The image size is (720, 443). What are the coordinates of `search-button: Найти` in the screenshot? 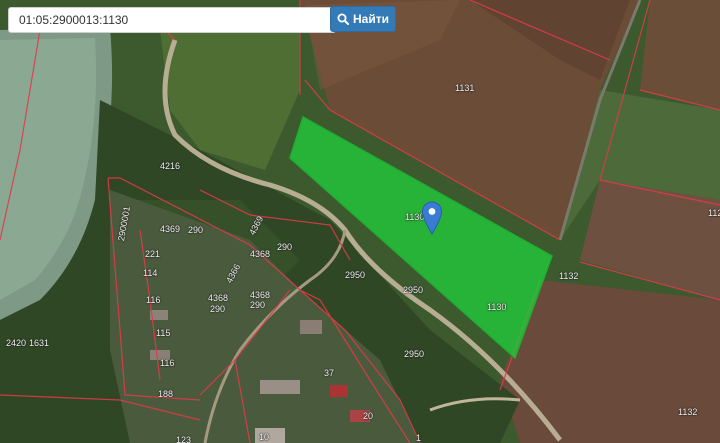 It's located at (363, 19).